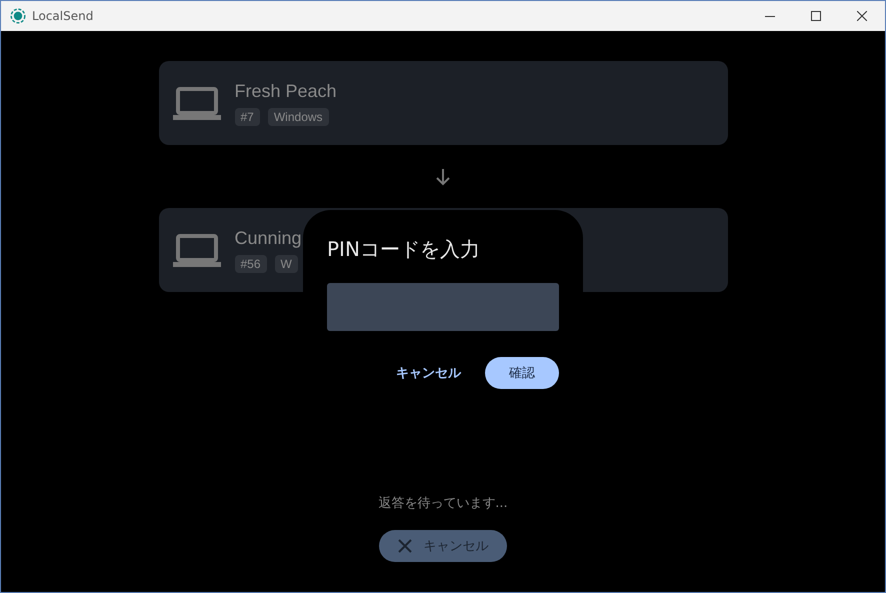 The height and width of the screenshot is (593, 886). What do you see at coordinates (63, 16) in the screenshot?
I see `window-title: LocalSend` at bounding box center [63, 16].